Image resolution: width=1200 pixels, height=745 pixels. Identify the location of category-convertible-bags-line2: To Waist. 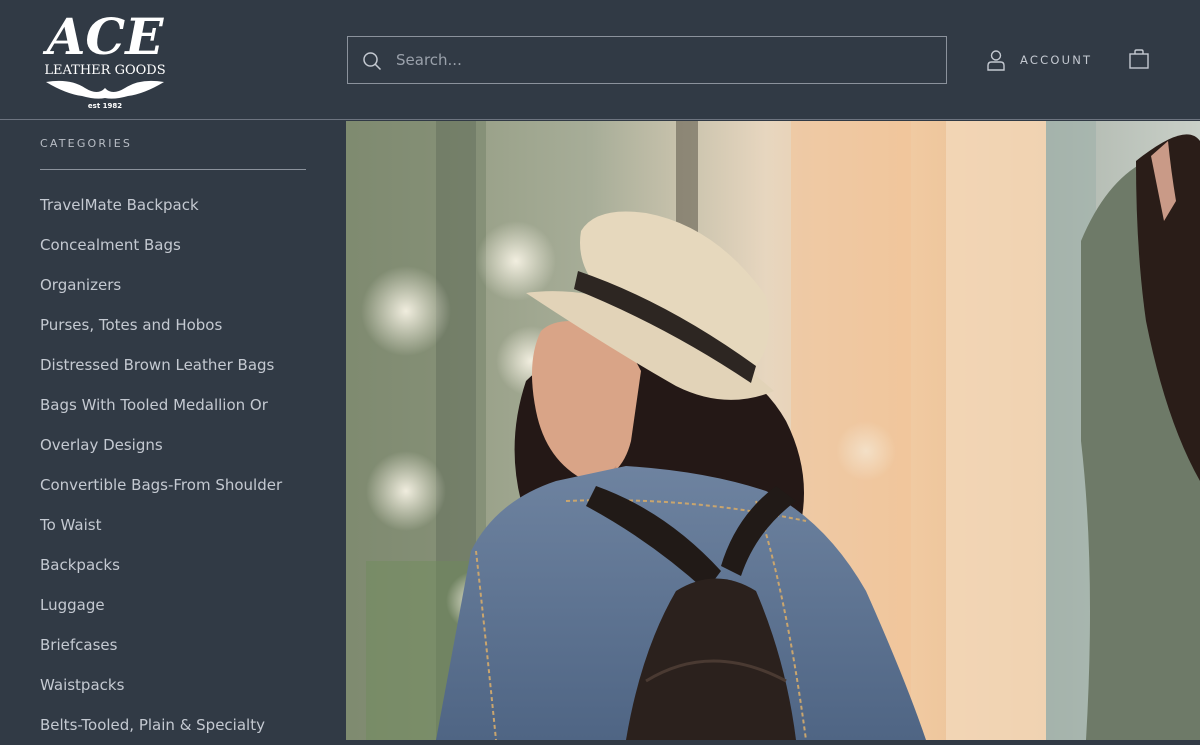
(161, 525).